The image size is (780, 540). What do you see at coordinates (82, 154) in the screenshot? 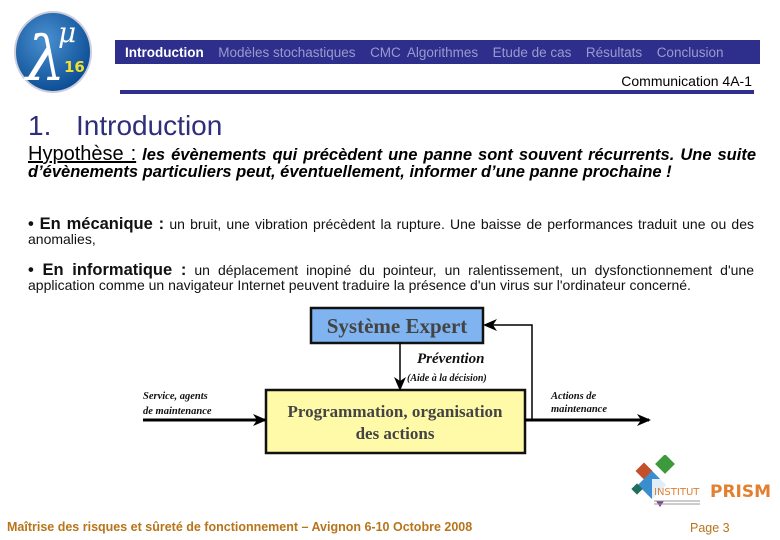
I see `hypothesis-label: Hypothèse :` at bounding box center [82, 154].